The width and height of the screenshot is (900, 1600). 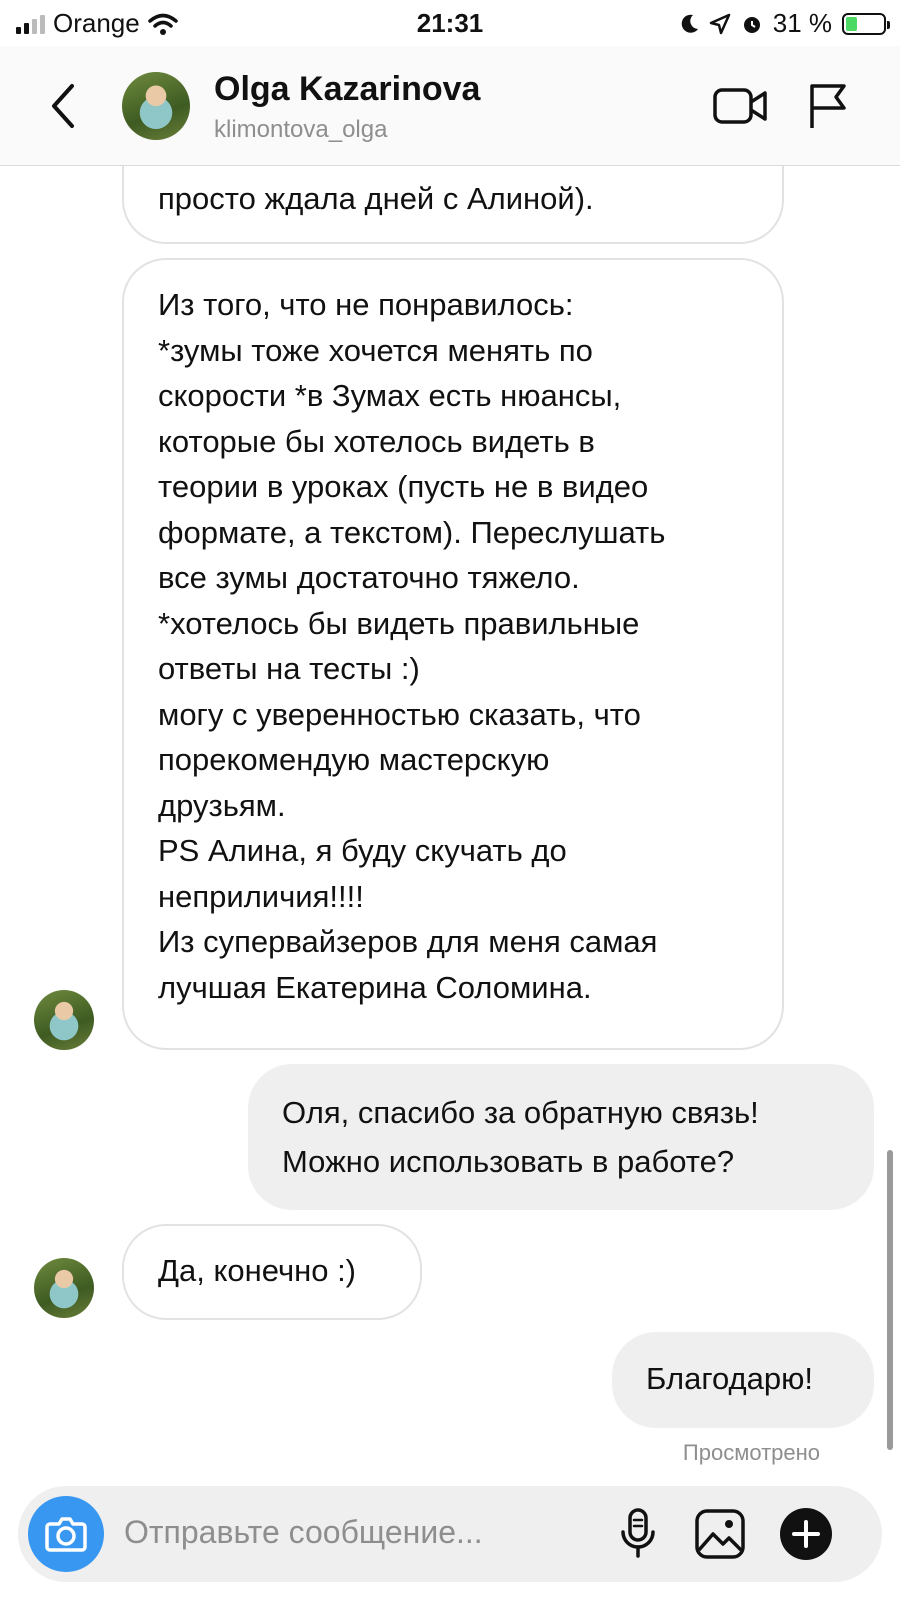 I want to click on message-text: Да, конечно :), so click(x=257, y=1270).